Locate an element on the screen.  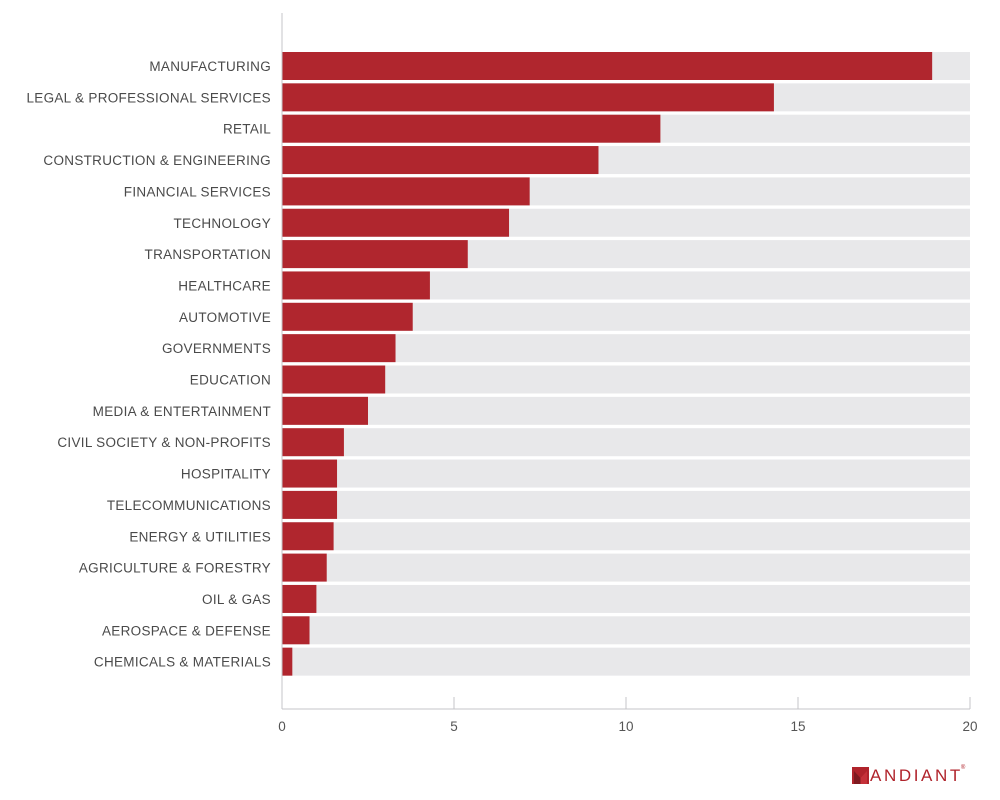
category-label: FINANCIAL SERVICES is located at coordinates (197, 191).